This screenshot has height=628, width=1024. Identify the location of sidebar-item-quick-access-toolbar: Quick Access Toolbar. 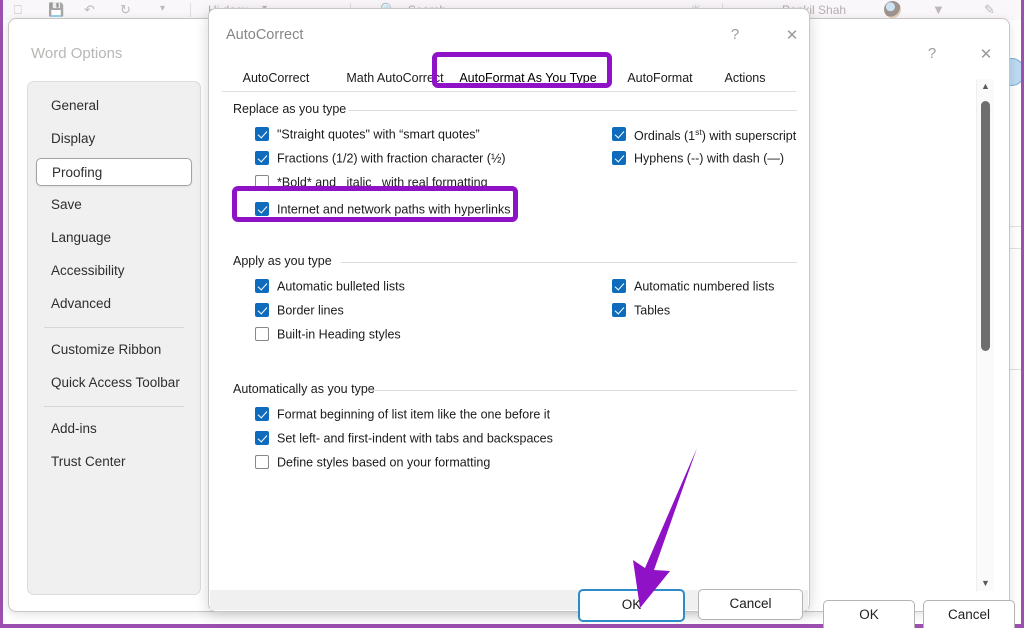
(114, 383).